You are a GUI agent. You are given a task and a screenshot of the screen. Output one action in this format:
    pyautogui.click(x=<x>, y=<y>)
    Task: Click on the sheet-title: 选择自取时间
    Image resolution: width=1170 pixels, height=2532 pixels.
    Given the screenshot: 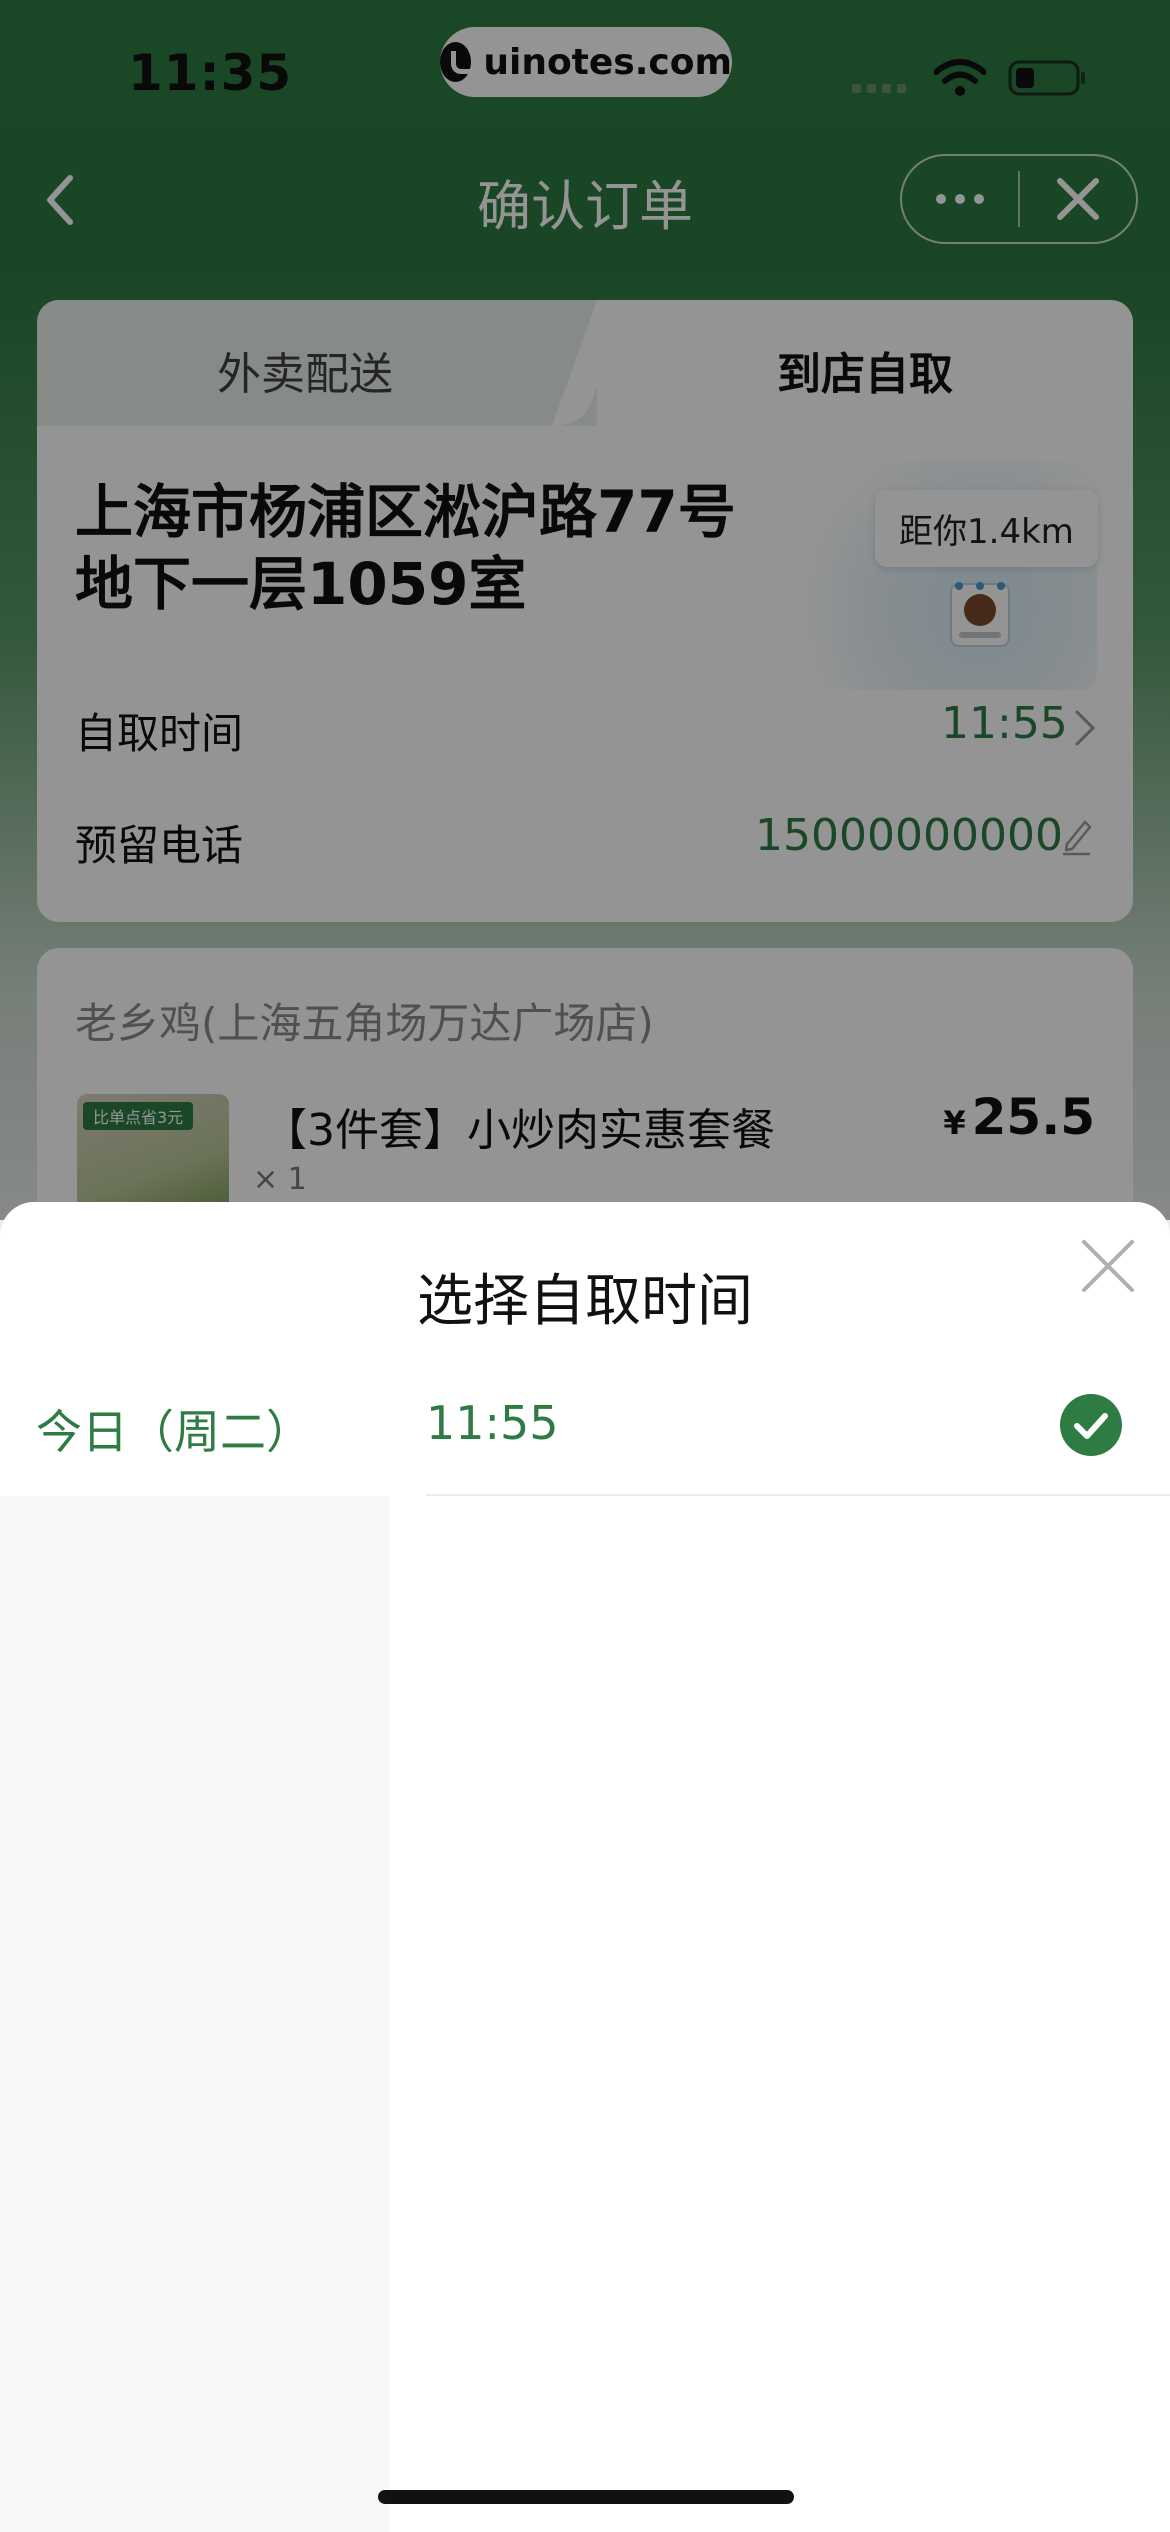 What is the action you would take?
    pyautogui.click(x=585, y=1301)
    